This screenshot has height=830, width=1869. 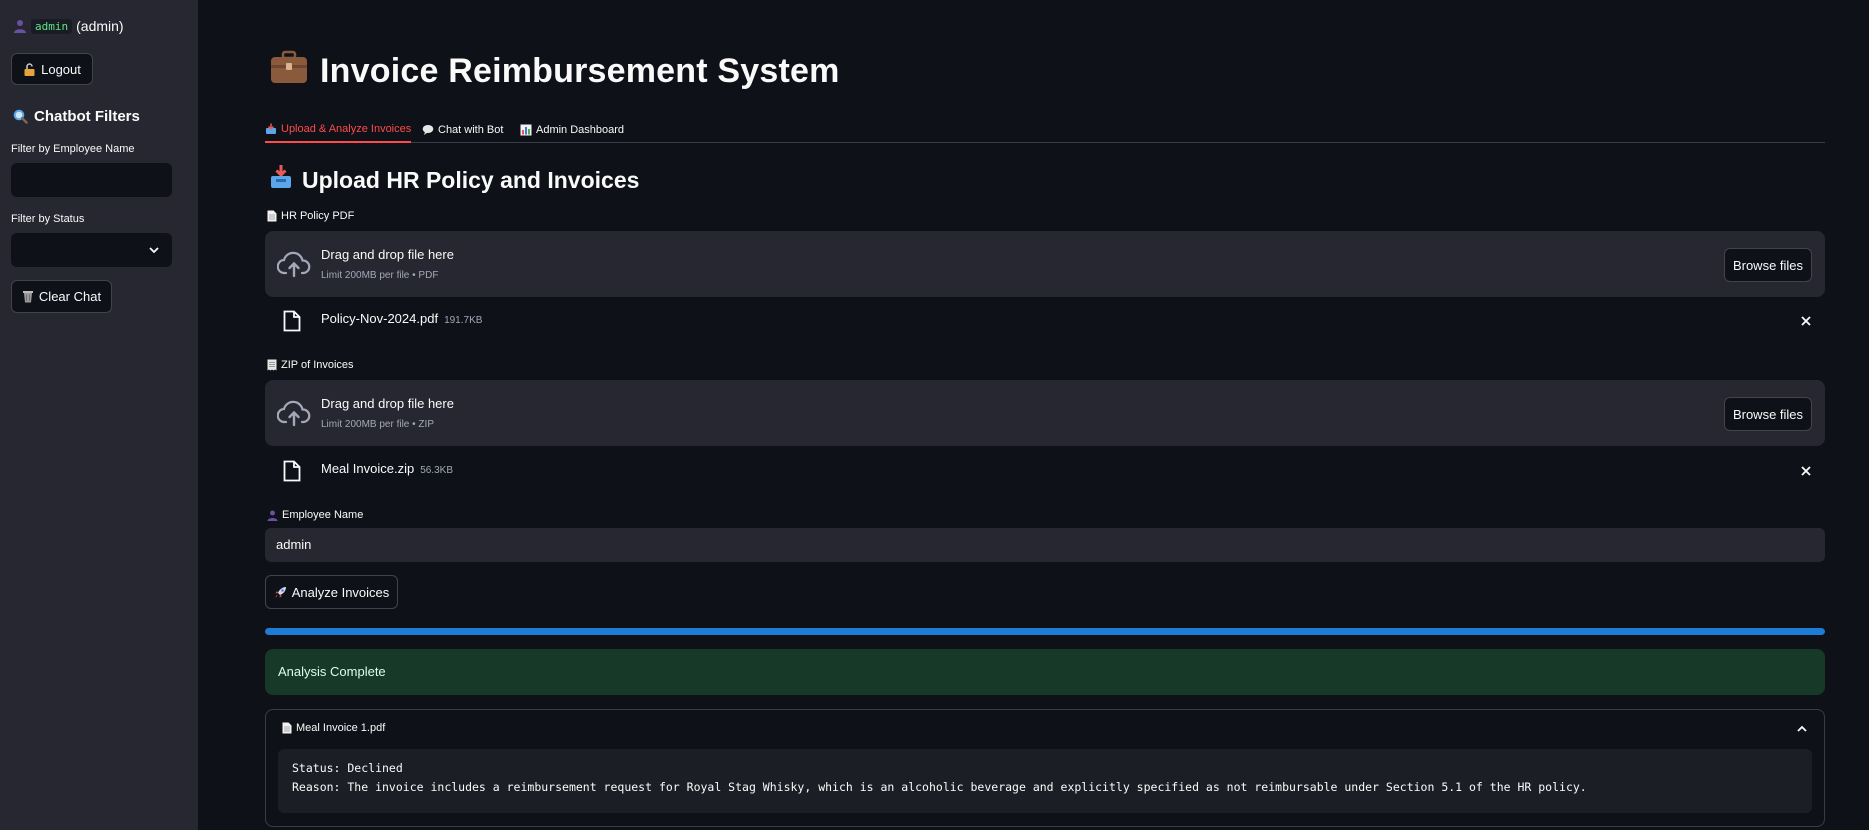 I want to click on policy-uploader-label: HR Policy PDF, so click(x=310, y=216).